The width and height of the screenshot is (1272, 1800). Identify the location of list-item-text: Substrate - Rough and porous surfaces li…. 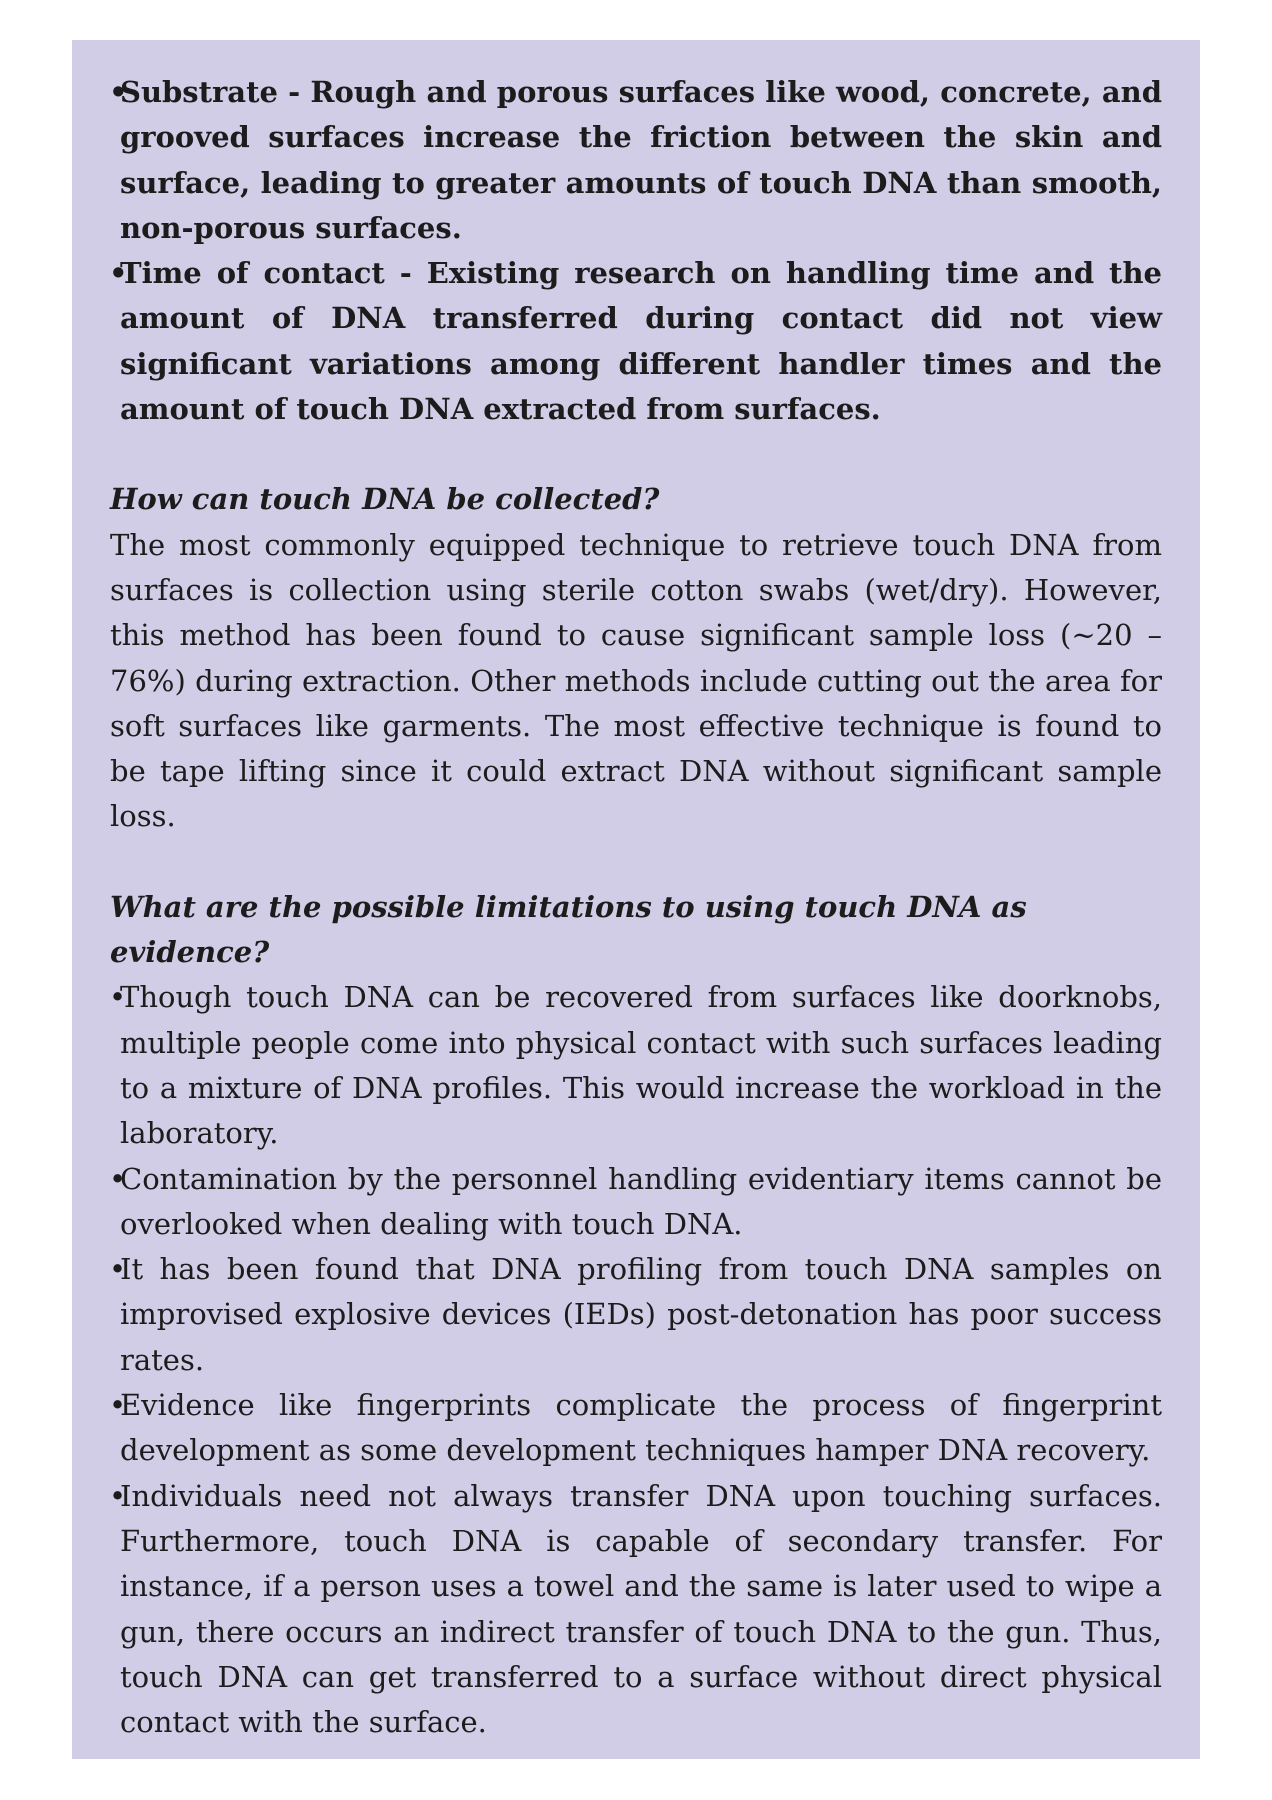
(641, 160).